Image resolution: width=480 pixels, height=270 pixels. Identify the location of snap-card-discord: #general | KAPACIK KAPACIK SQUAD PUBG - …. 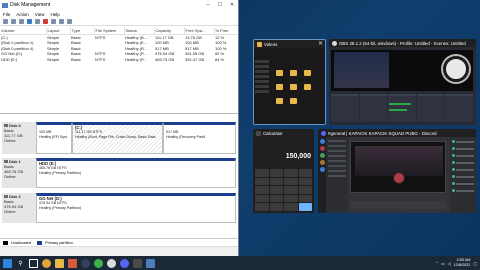
(397, 171).